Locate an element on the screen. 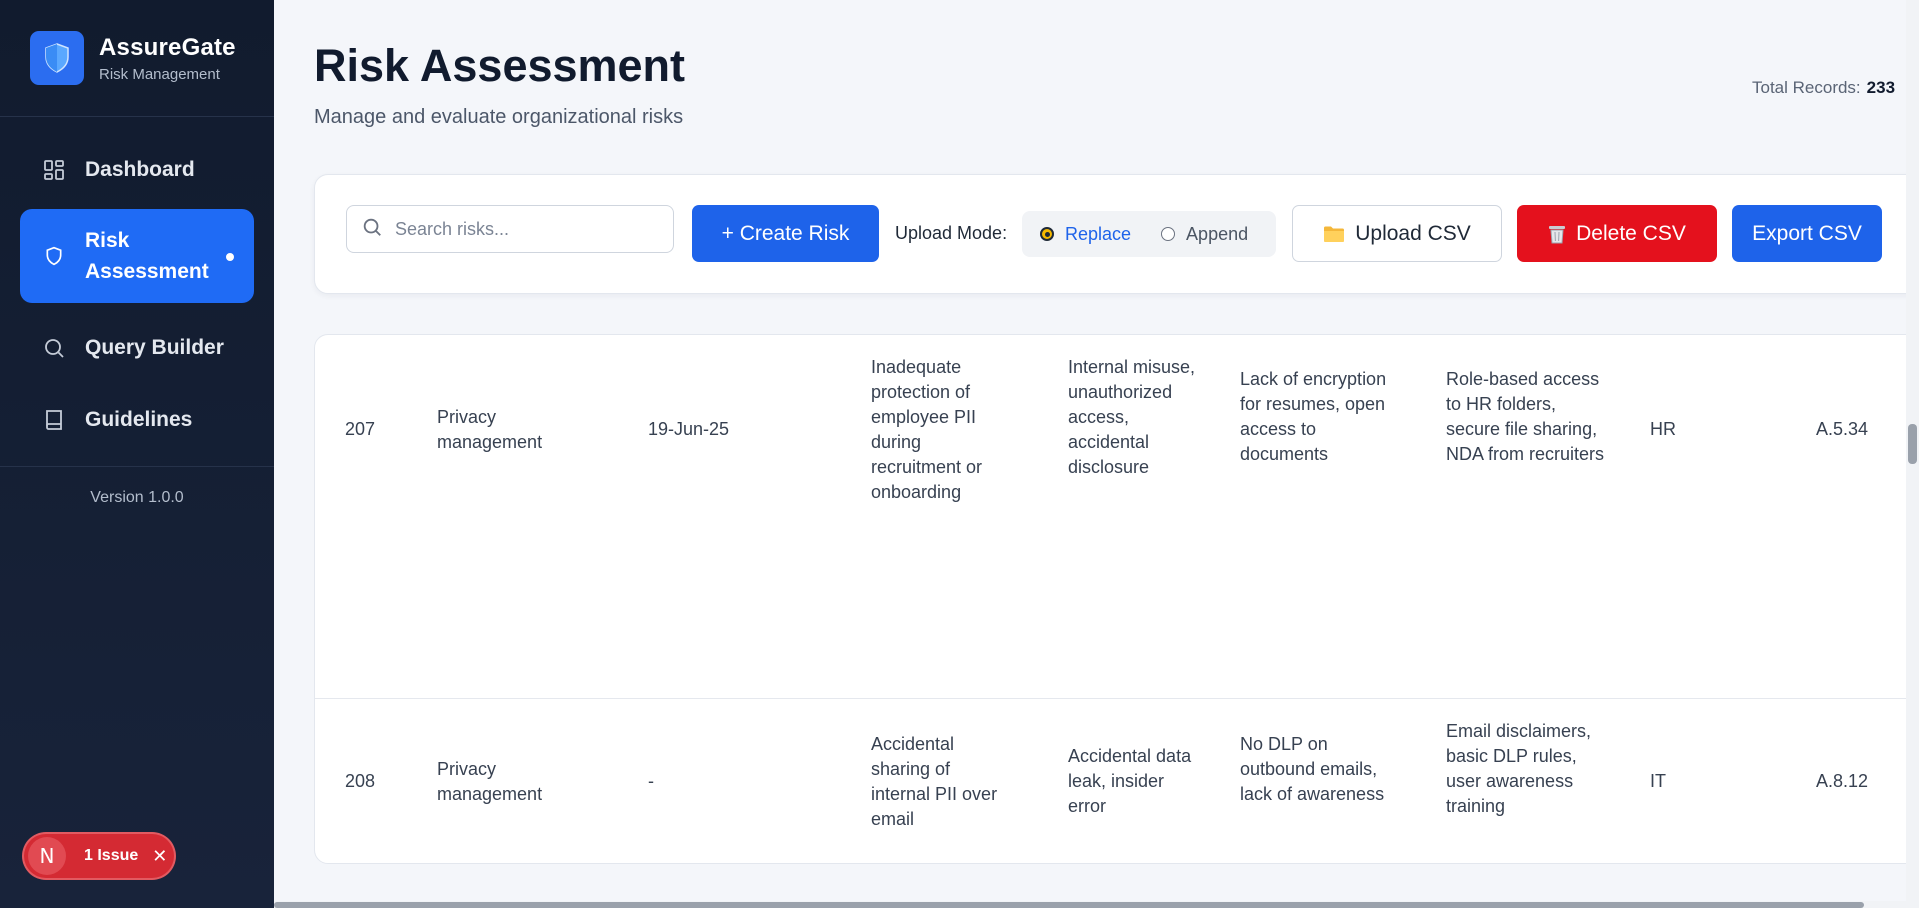  shield-icon is located at coordinates (54, 256).